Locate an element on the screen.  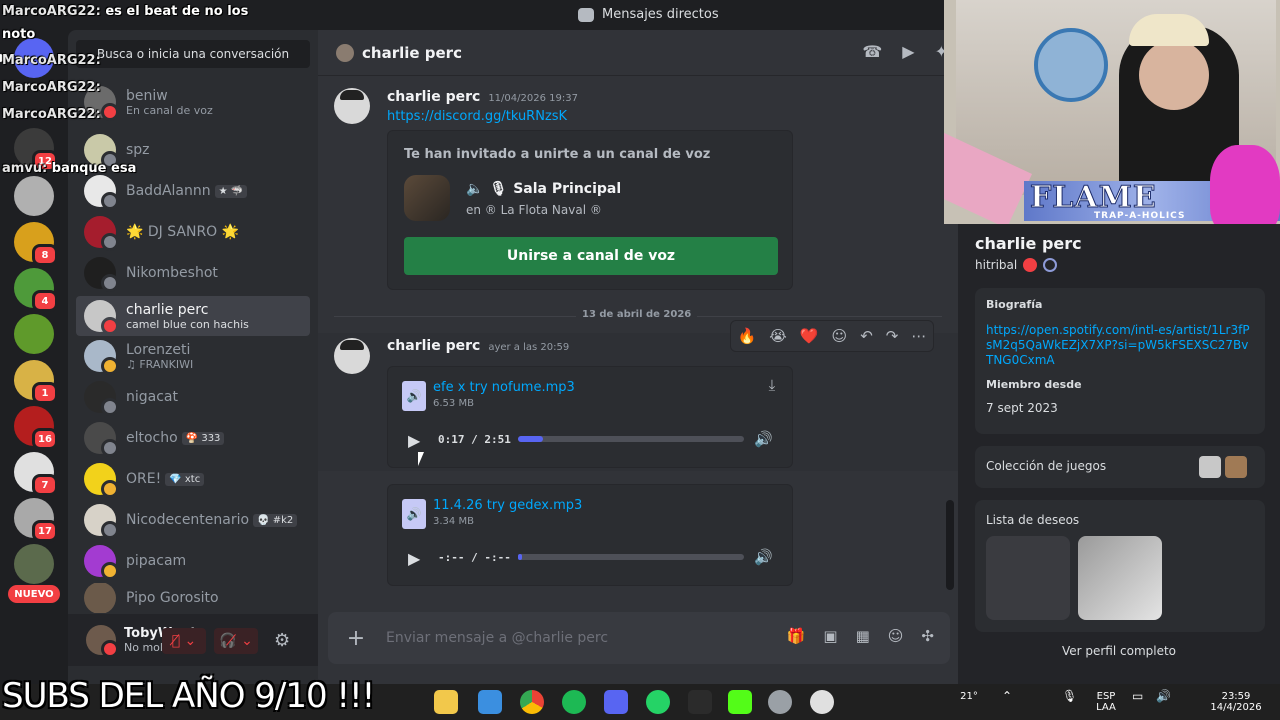
dm-item: eltocho 🍄 333 is located at coordinates (193, 438).